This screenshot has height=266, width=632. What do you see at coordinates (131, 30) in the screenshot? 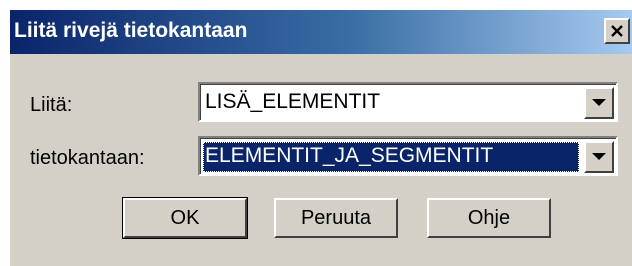
I see `dialog-title: Liitä rivejä tietokantaan` at bounding box center [131, 30].